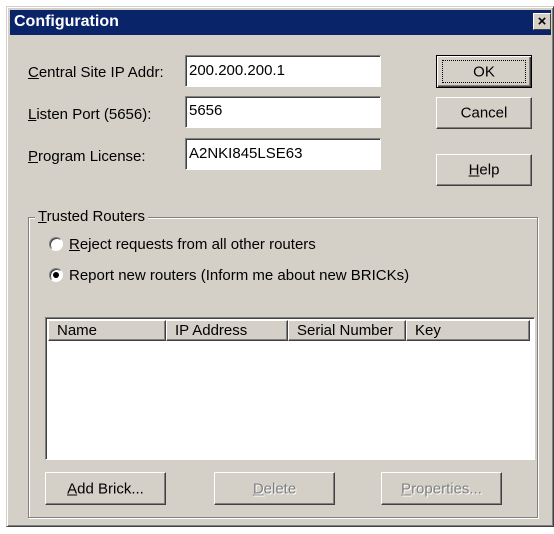 The height and width of the screenshot is (534, 554). What do you see at coordinates (347, 330) in the screenshot?
I see `column-header-serial-number: Serial Number` at bounding box center [347, 330].